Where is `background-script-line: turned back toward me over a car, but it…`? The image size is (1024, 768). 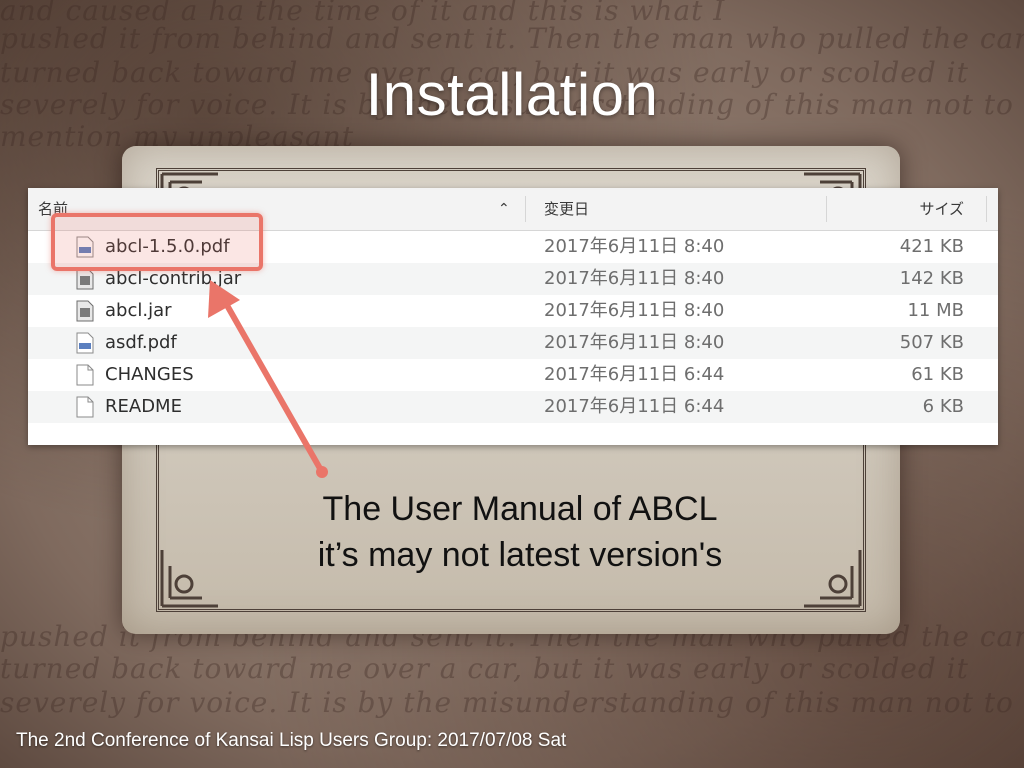
background-script-line: turned back toward me over a car, but it… is located at coordinates (484, 668).